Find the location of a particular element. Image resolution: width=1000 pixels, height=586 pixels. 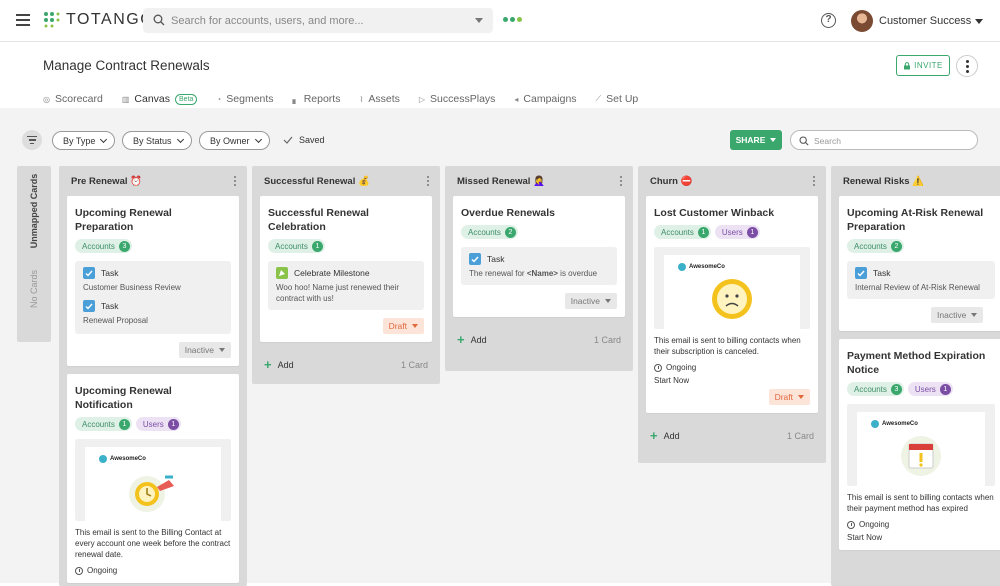

user-menu-label: Customer Success is located at coordinates (925, 21).